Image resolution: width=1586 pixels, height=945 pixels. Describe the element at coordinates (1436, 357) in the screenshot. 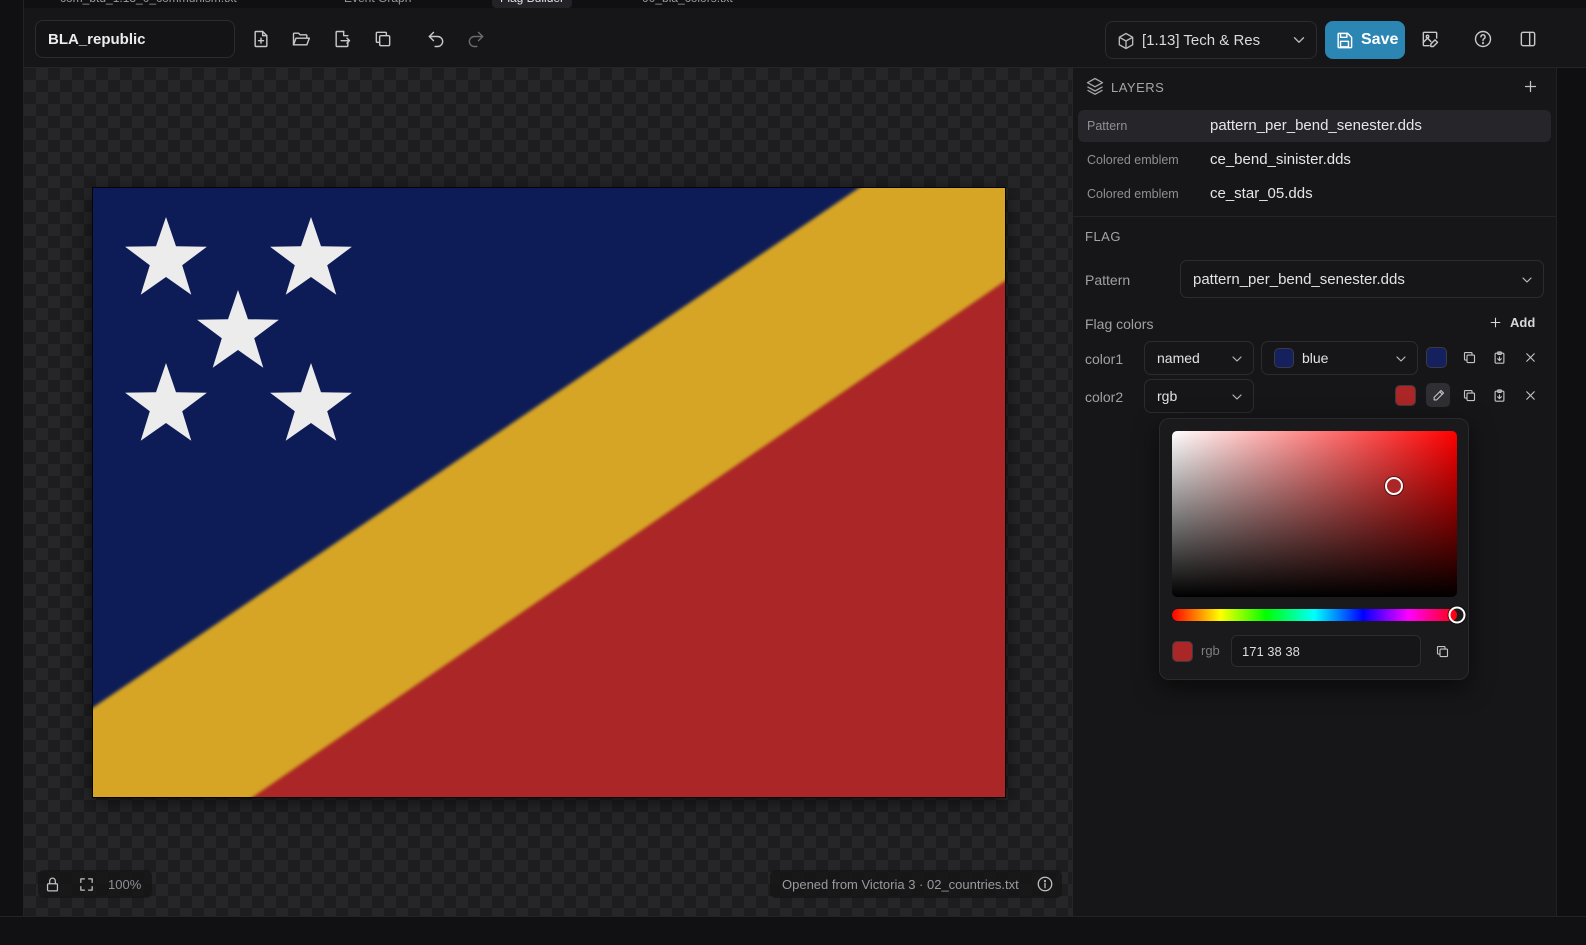

I see `color1-swatch` at that location.